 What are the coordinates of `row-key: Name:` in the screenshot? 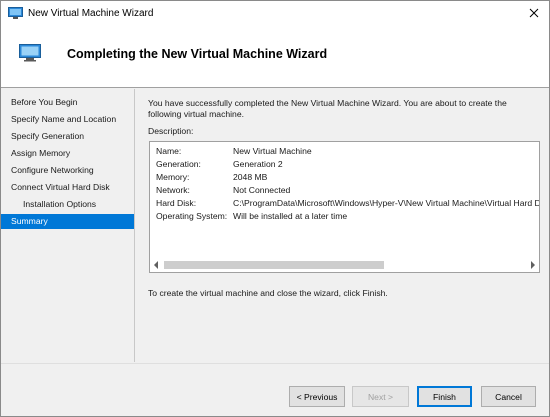 It's located at (169, 151).